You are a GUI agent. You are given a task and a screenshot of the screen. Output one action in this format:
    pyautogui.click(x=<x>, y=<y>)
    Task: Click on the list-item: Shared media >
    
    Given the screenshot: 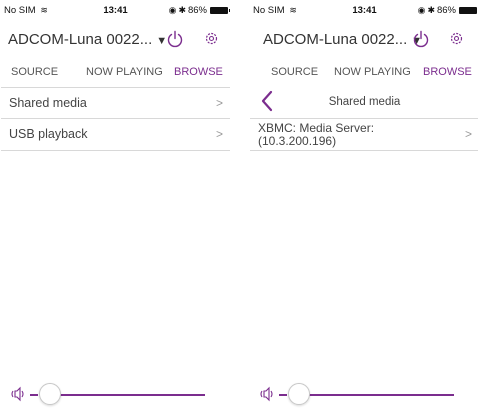 What is the action you would take?
    pyautogui.click(x=115, y=103)
    